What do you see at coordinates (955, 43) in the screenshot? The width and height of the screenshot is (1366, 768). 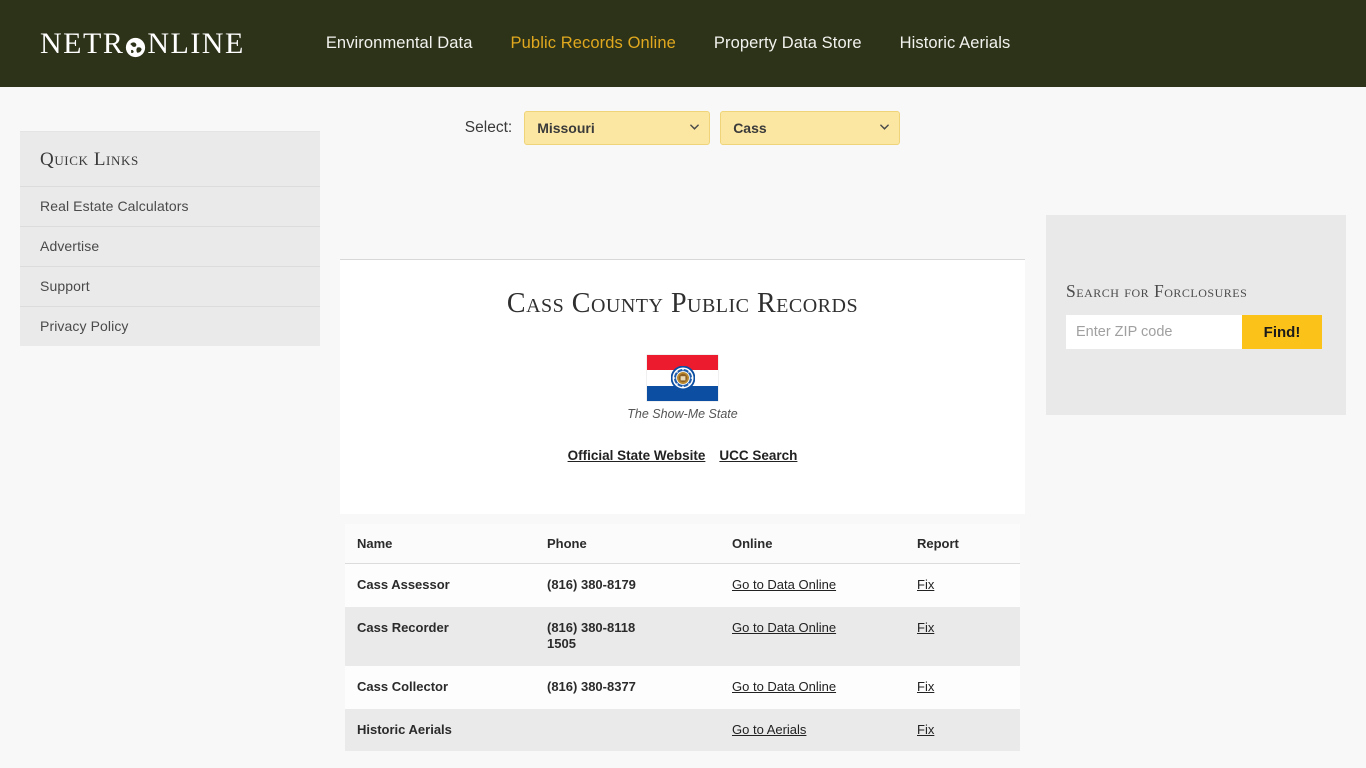 I see `nav-item-historic-aerials: Historic Aerials` at bounding box center [955, 43].